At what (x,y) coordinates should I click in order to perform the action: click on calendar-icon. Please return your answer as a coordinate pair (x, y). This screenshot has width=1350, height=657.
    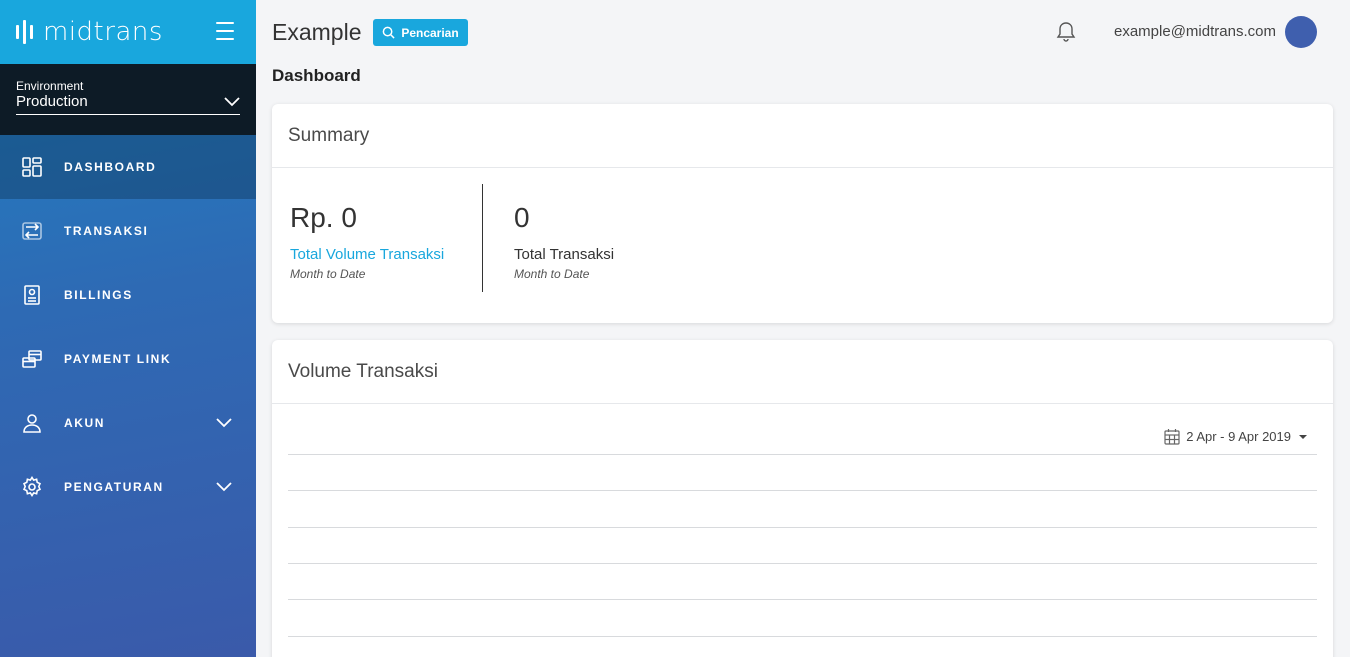
    Looking at the image, I should click on (1172, 437).